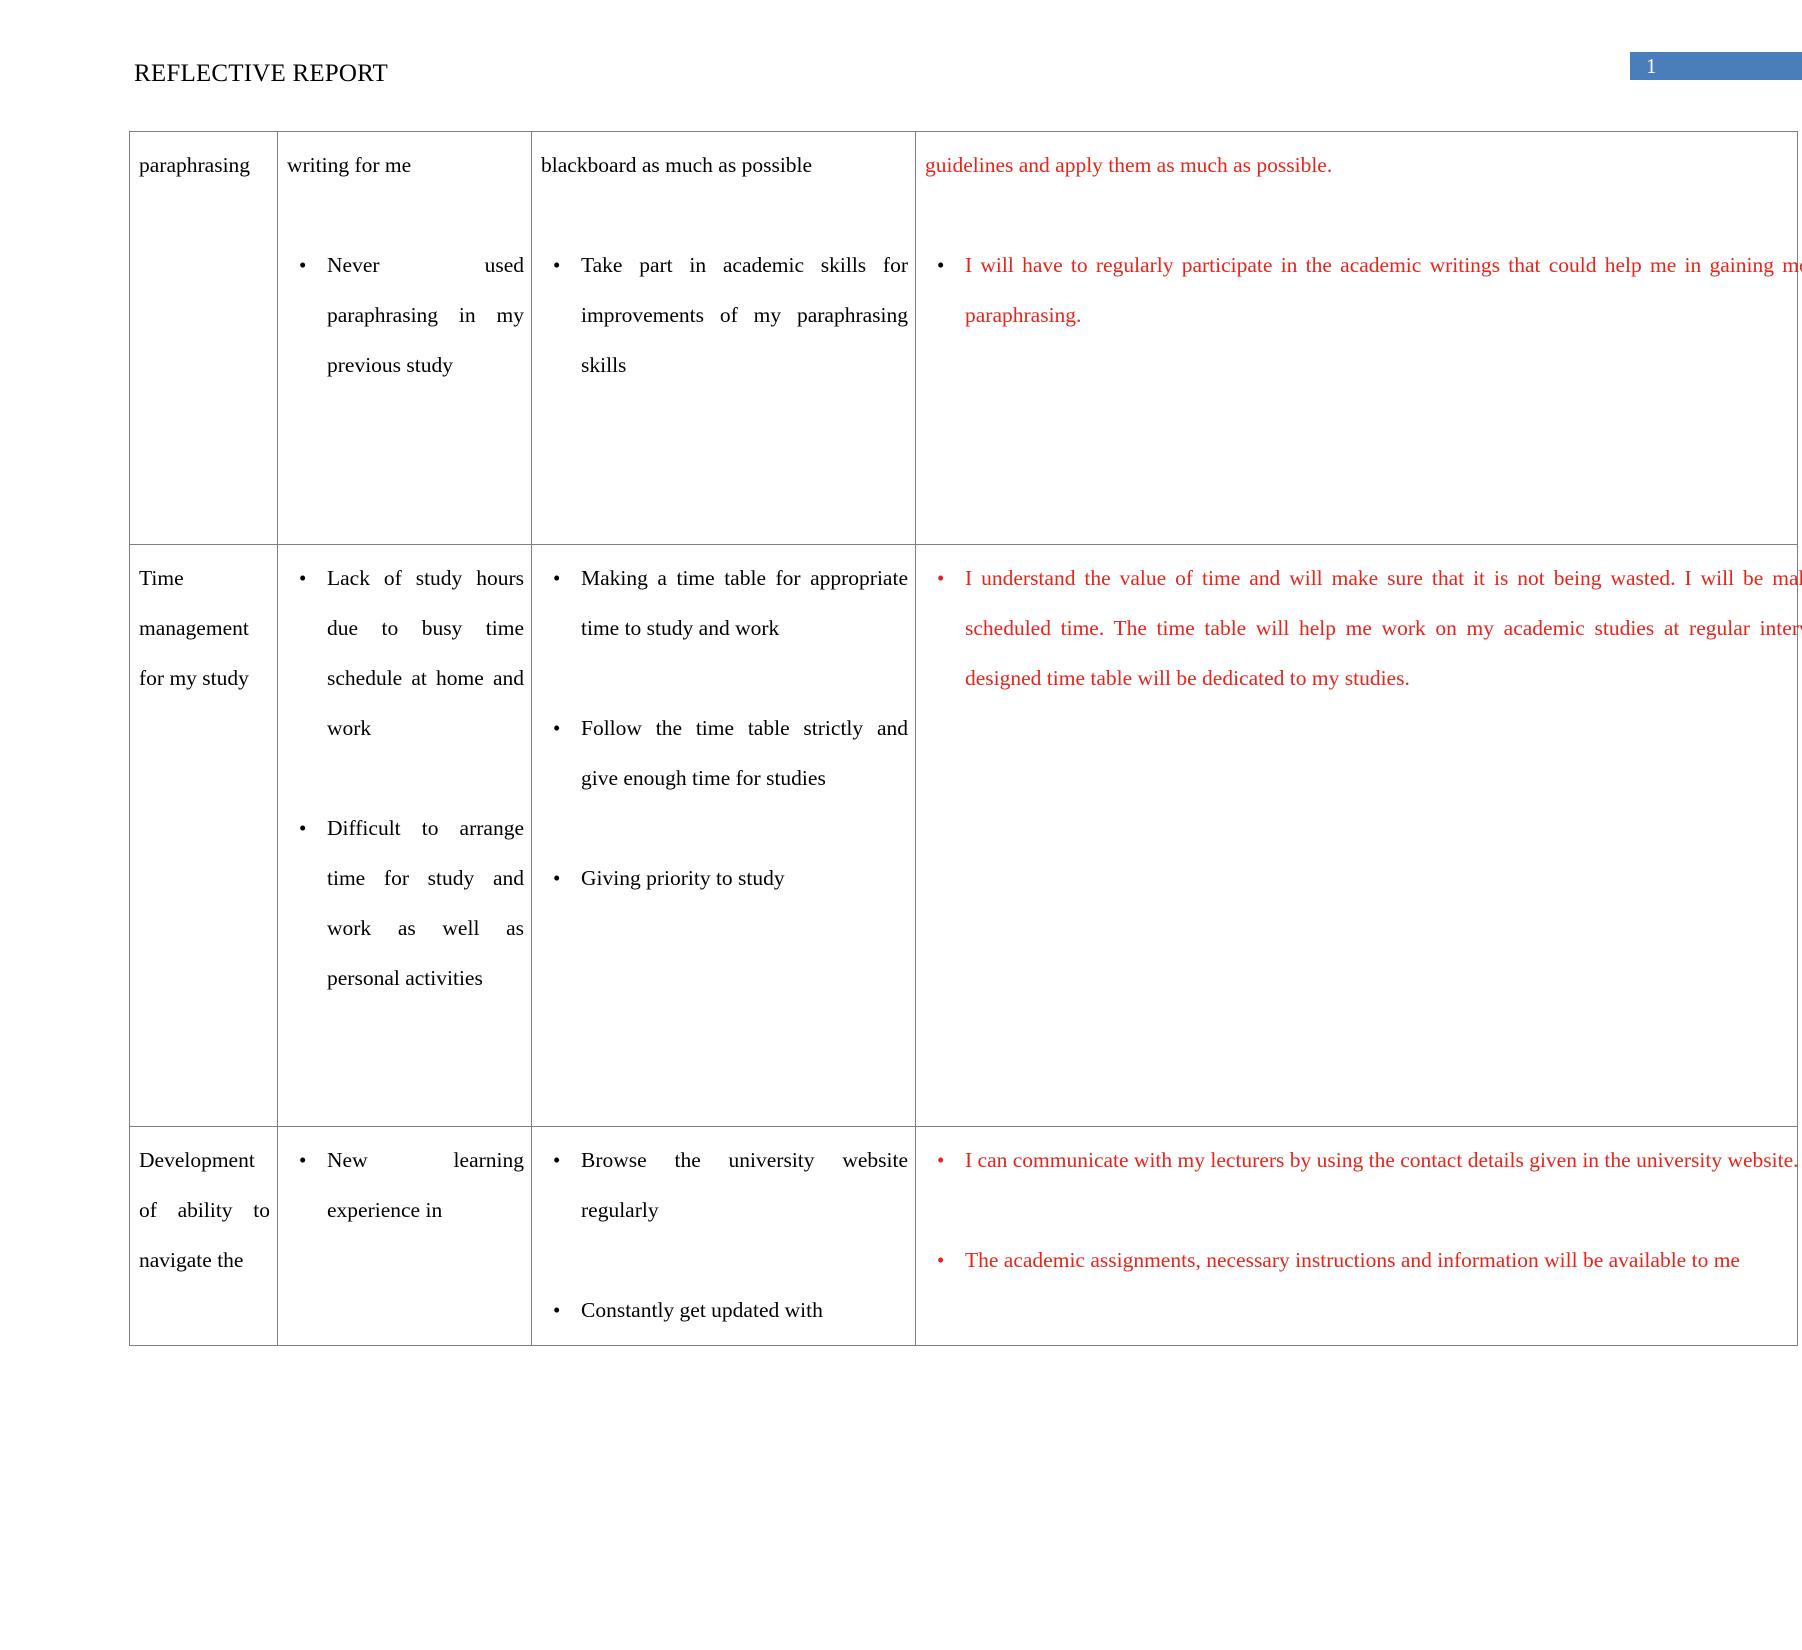  Describe the element at coordinates (901, 59) in the screenshot. I see `page-header: REFLECTIVE REPORT 1` at that location.